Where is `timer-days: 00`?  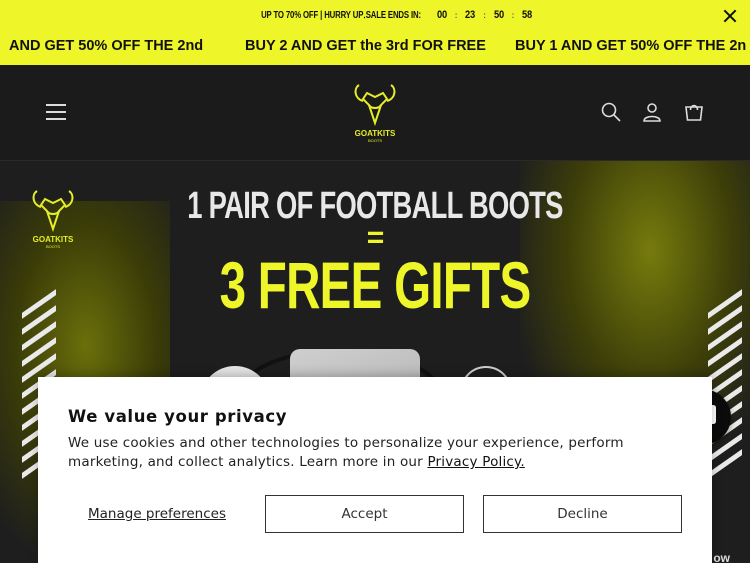
timer-days: 00 is located at coordinates (441, 15).